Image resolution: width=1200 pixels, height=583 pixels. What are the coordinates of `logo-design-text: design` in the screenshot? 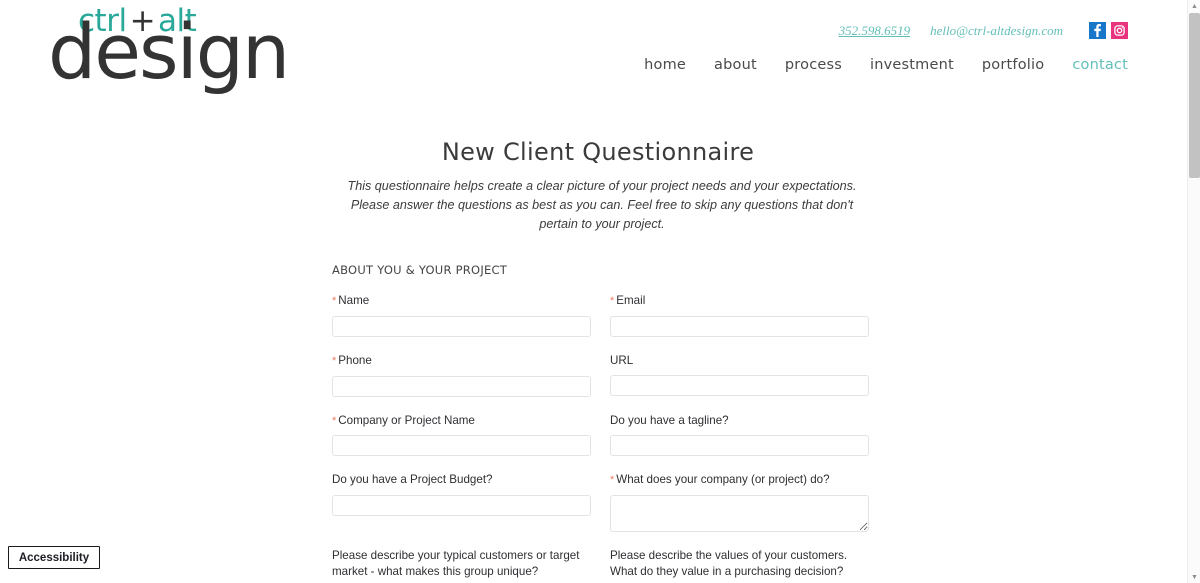 It's located at (169, 51).